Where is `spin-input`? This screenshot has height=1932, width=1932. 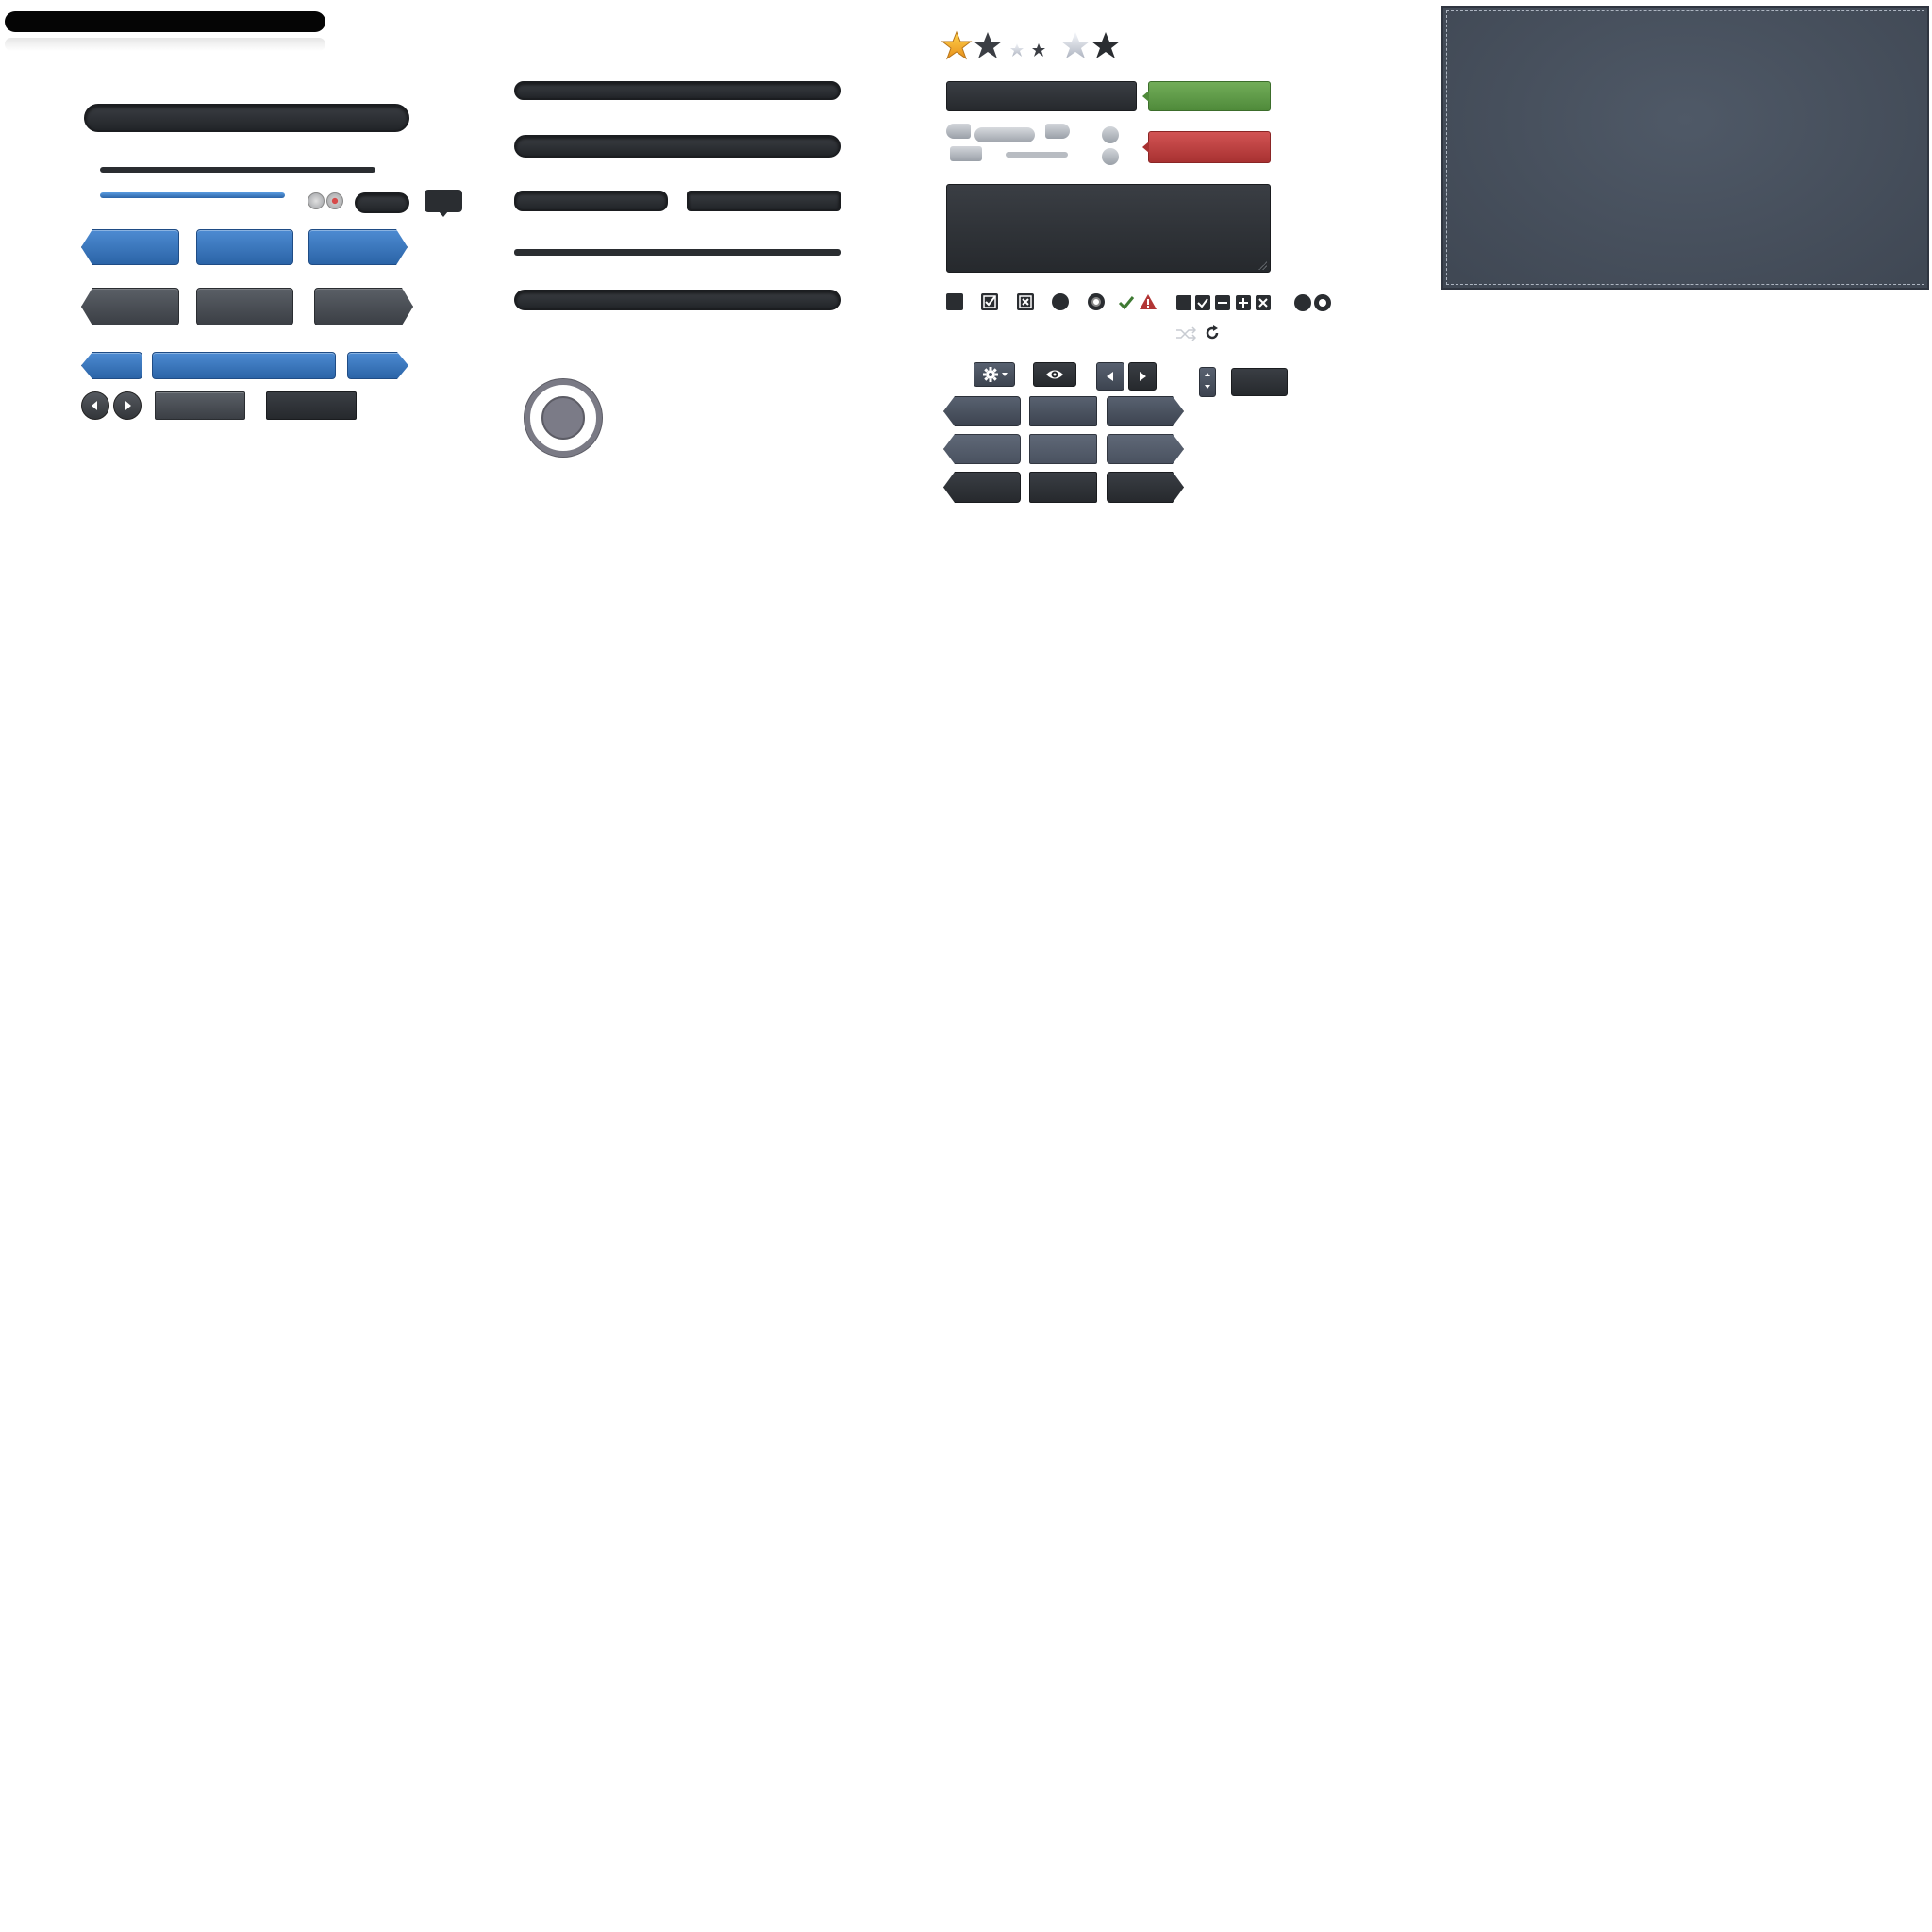
spin-input is located at coordinates (1260, 382).